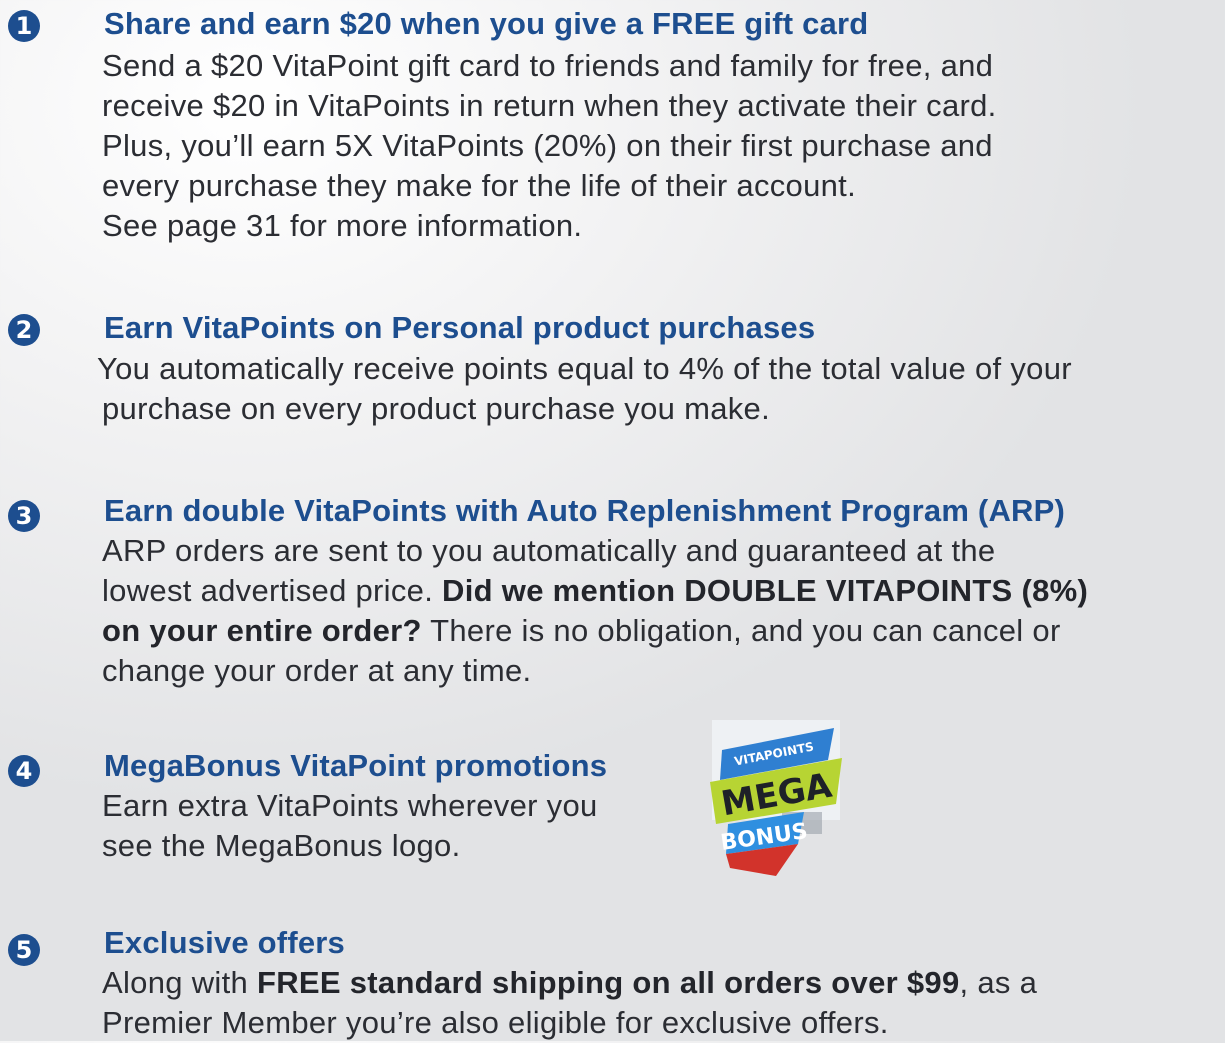 Image resolution: width=1225 pixels, height=1043 pixels. What do you see at coordinates (24, 771) in the screenshot?
I see `step-number-4: 4` at bounding box center [24, 771].